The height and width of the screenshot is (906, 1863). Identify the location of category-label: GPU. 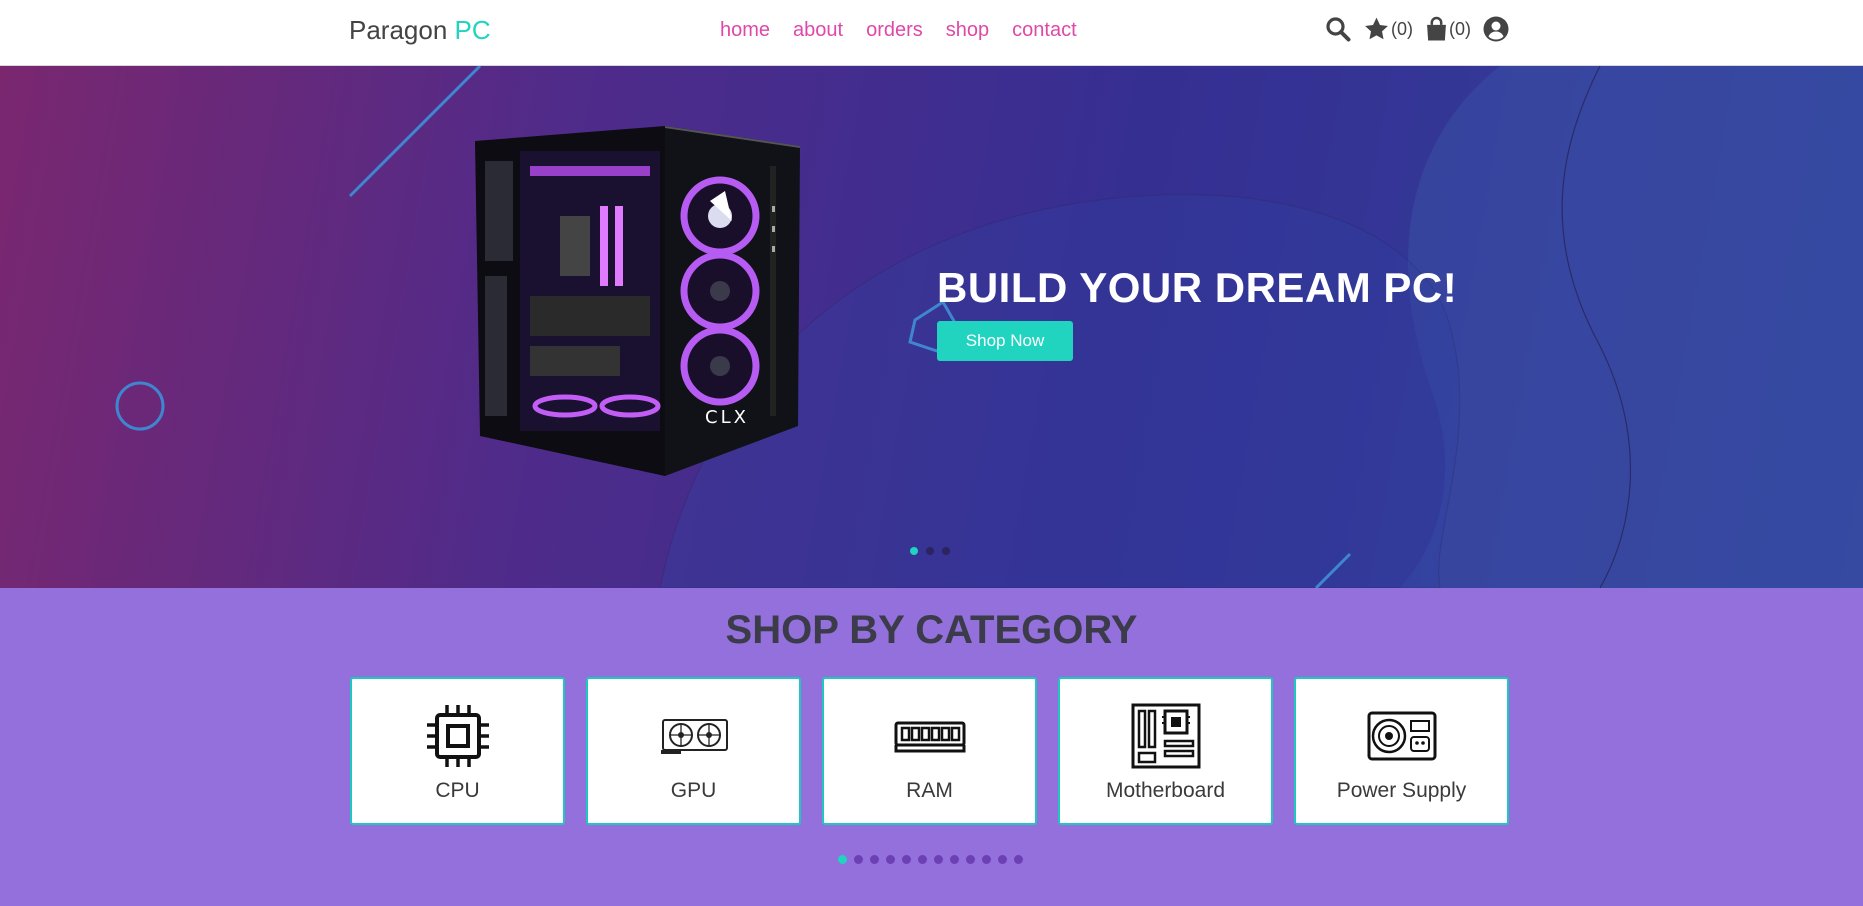
(693, 790).